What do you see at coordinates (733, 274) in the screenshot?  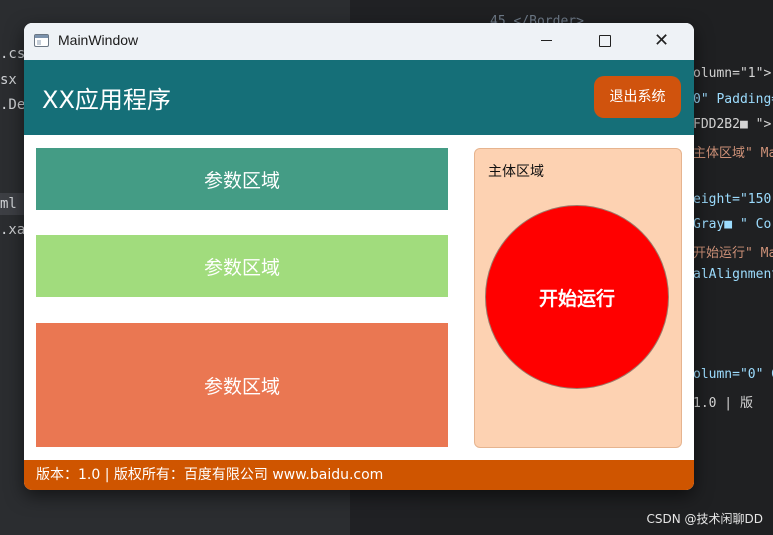 I see `code-line: alAlignment` at bounding box center [733, 274].